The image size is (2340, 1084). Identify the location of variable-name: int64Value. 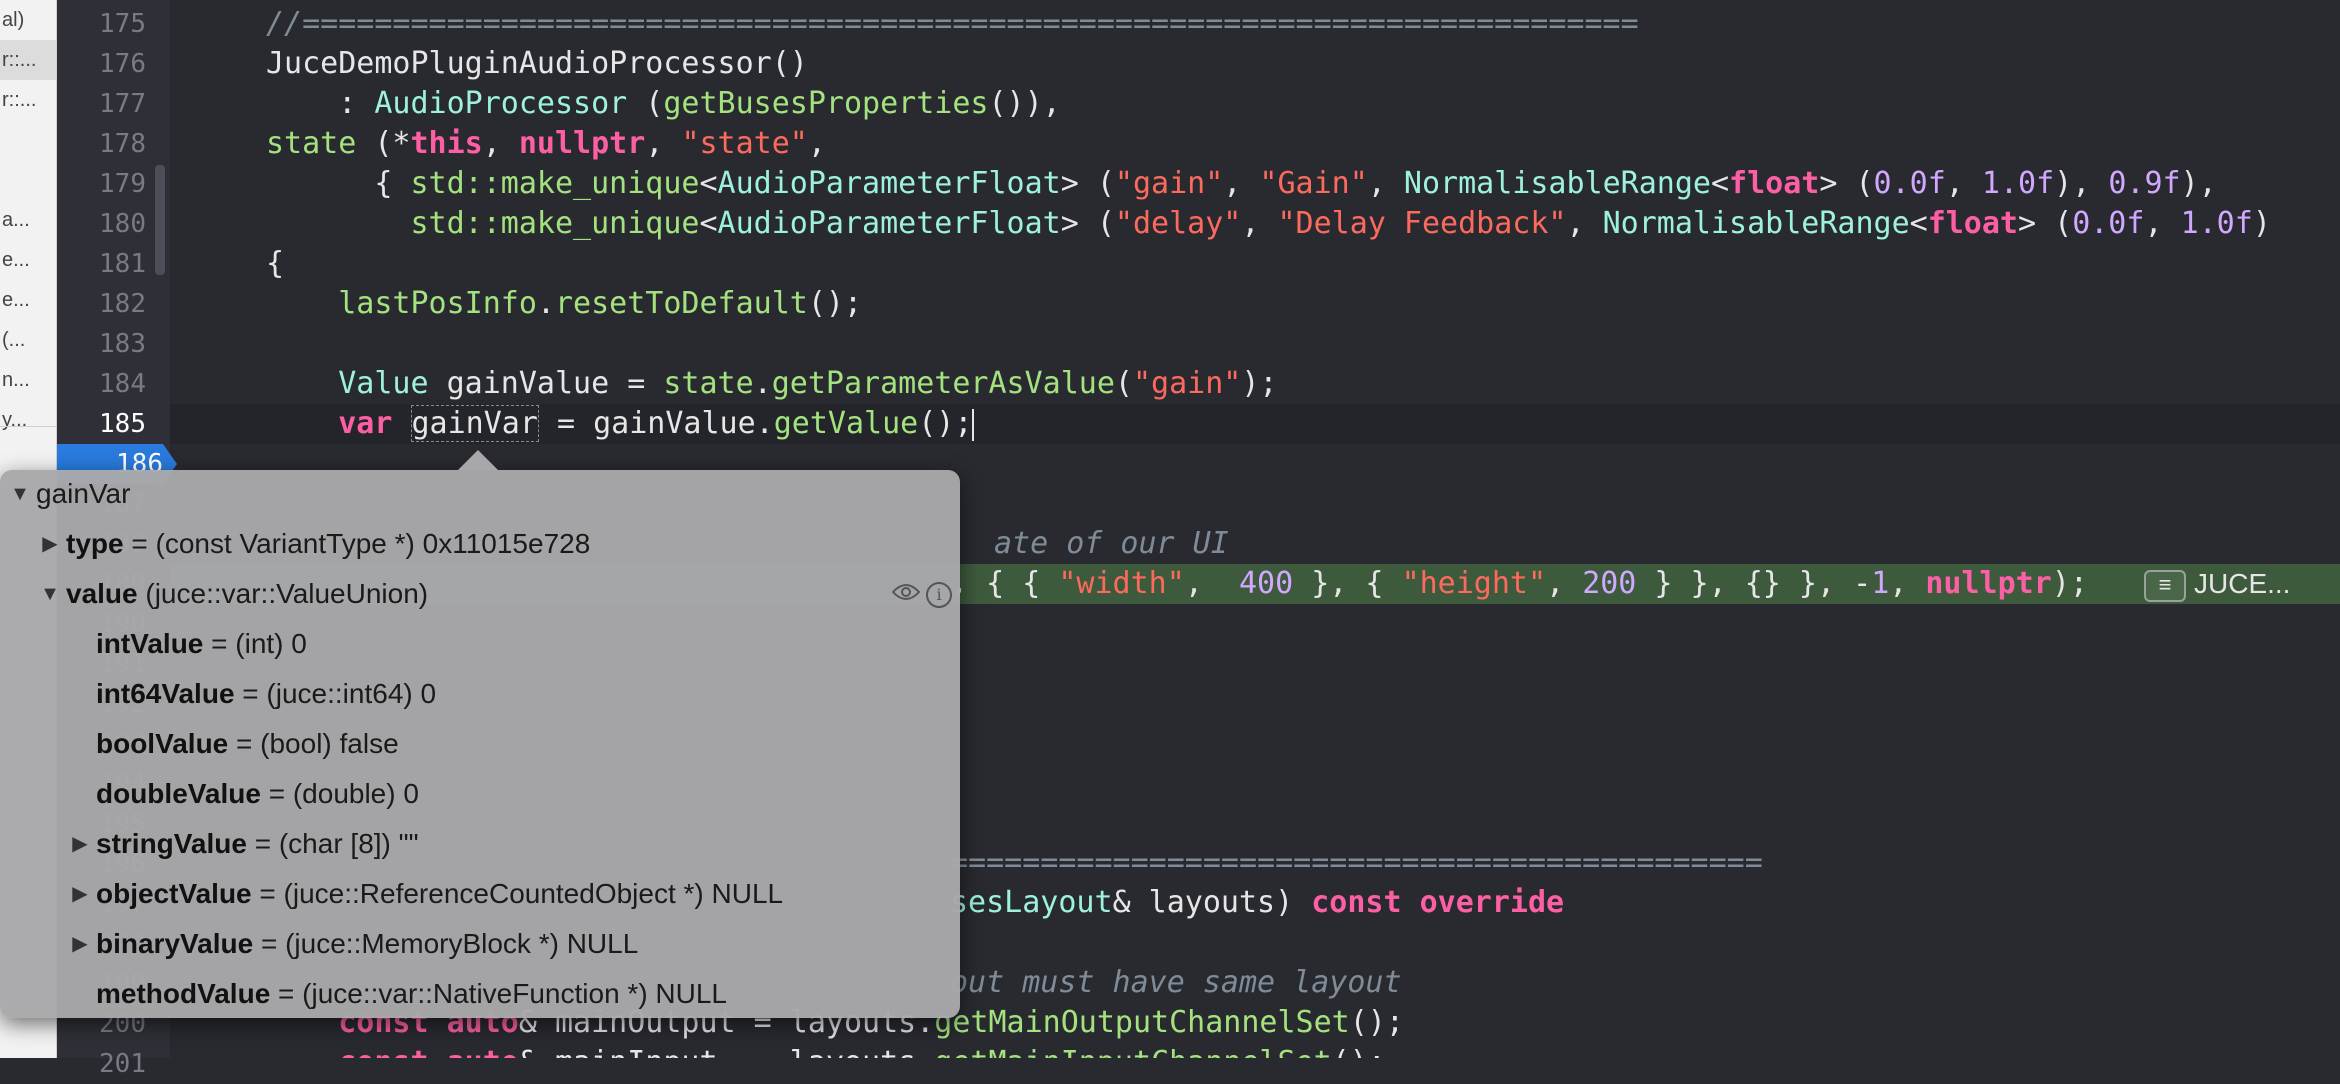
(165, 693).